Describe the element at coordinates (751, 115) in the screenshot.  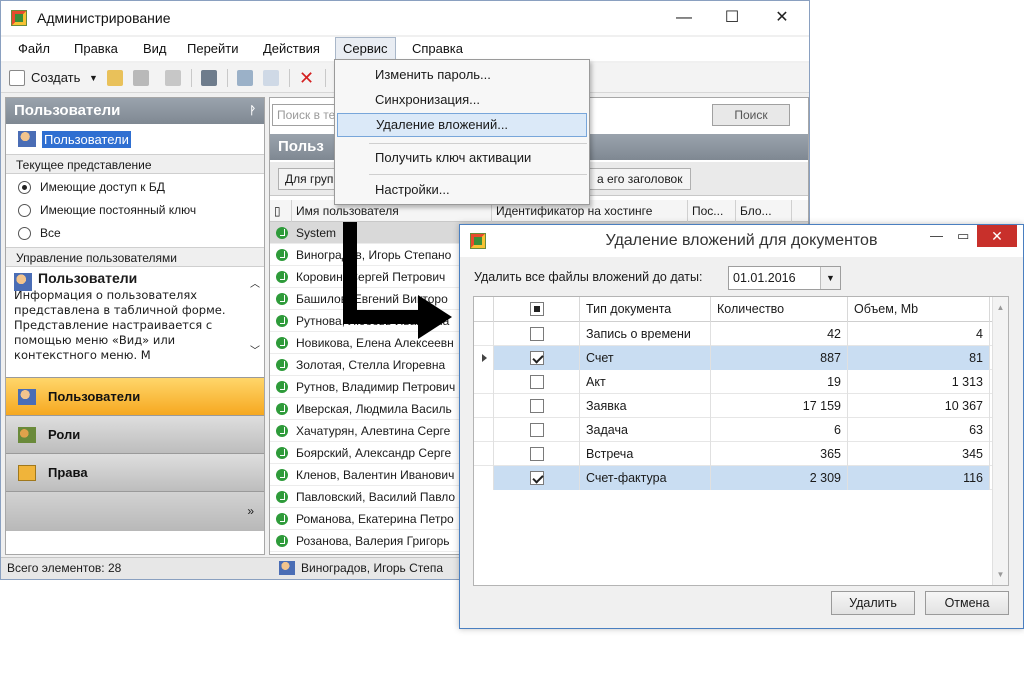
I see `search-button: Поиск` at that location.